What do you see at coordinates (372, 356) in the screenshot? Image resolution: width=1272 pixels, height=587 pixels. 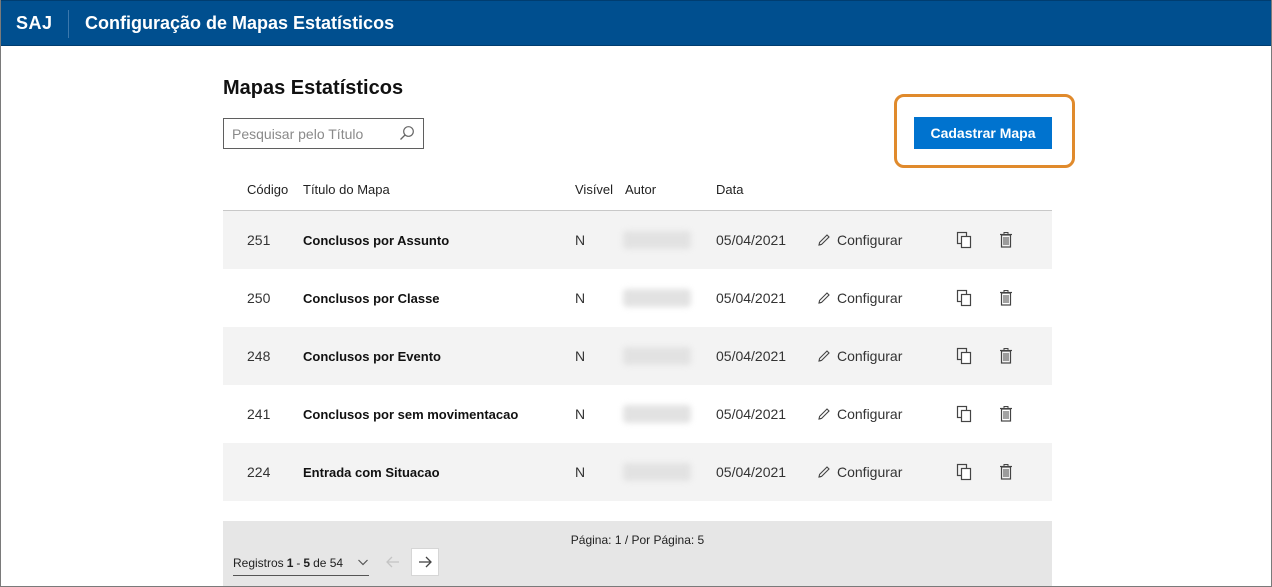 I see `row-title: Conclusos por Evento` at bounding box center [372, 356].